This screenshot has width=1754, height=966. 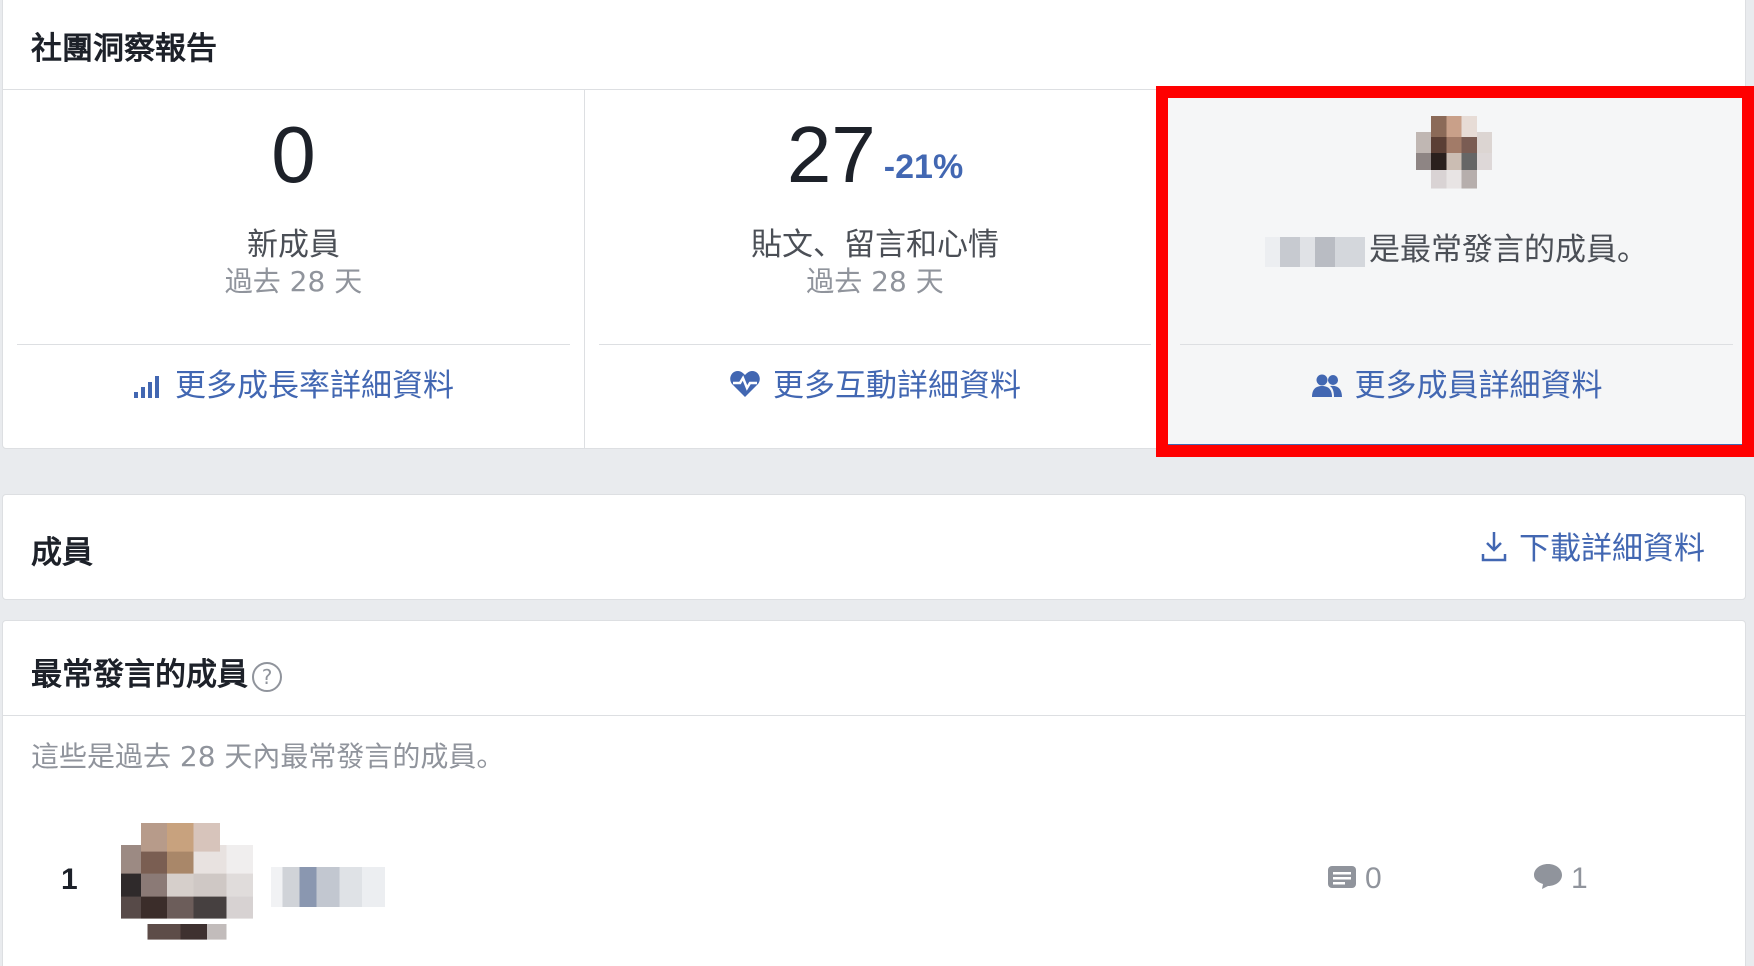 I want to click on growth-details-label: 更多成長率詳細資料, so click(x=314, y=386).